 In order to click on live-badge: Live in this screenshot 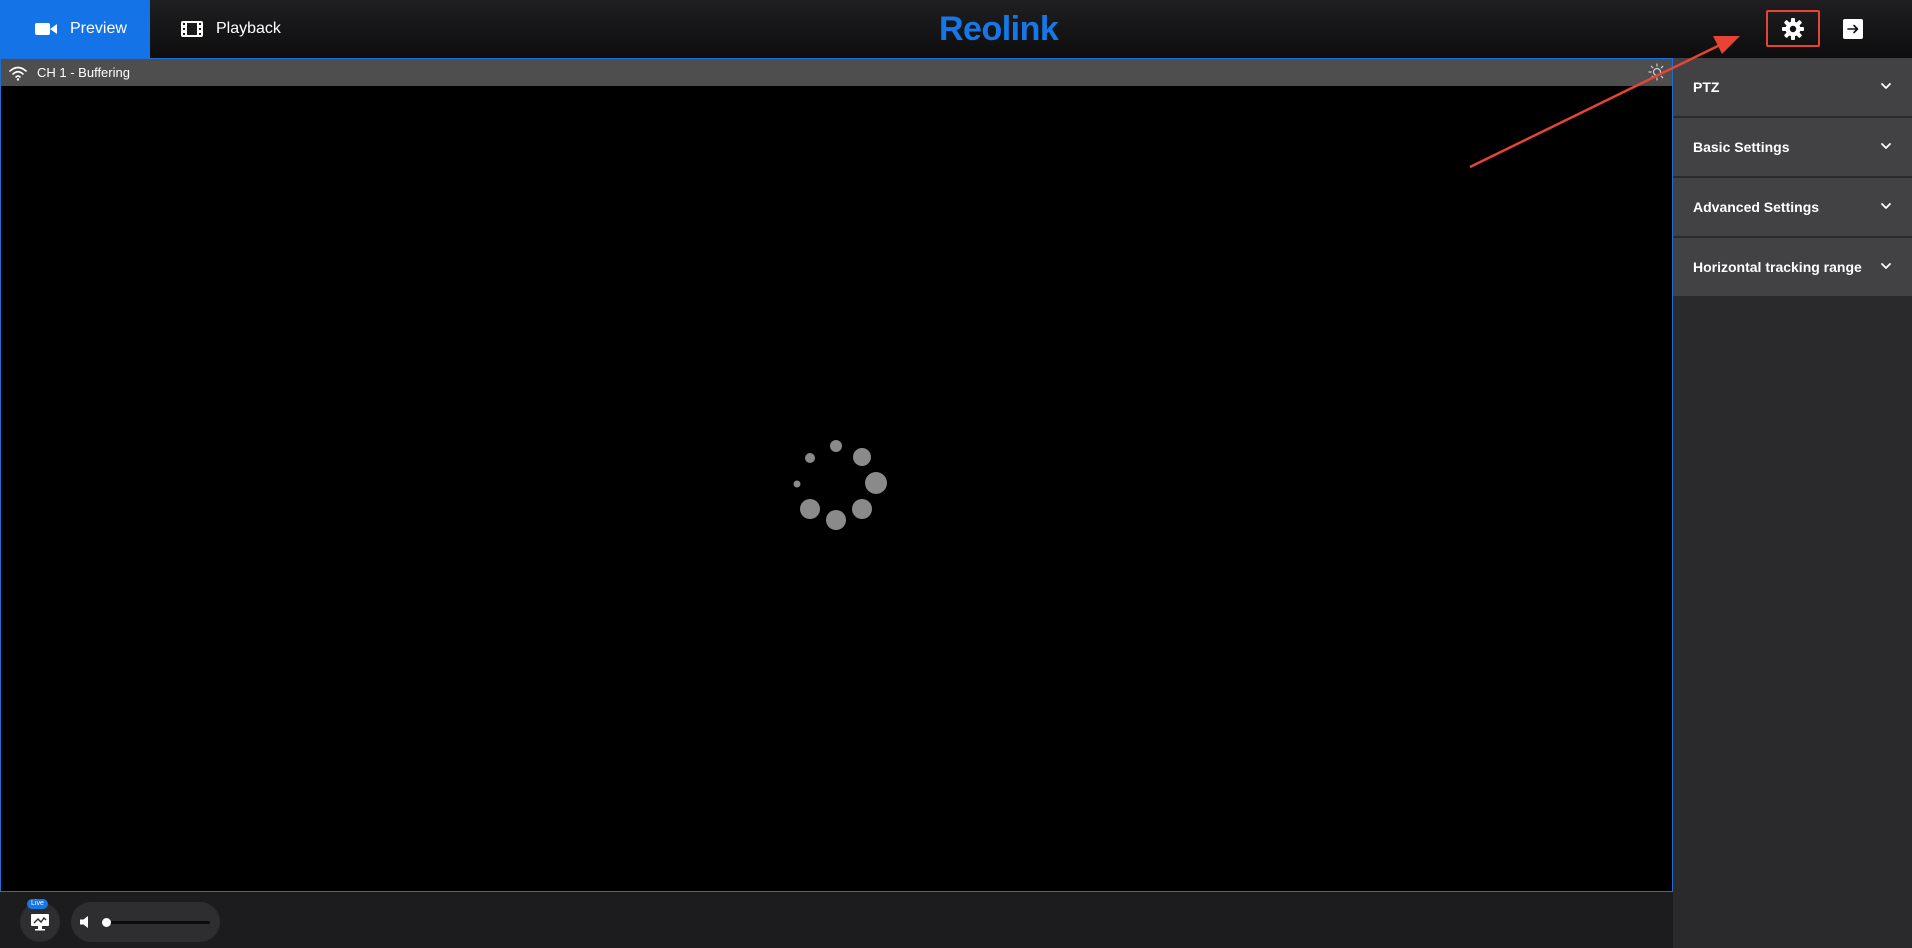, I will do `click(37, 904)`.